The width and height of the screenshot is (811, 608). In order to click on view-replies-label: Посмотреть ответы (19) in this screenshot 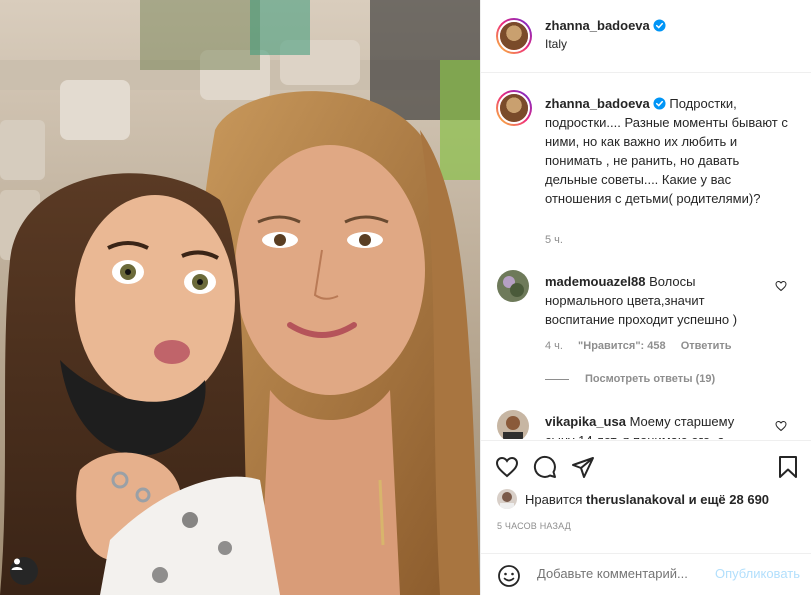, I will do `click(650, 379)`.